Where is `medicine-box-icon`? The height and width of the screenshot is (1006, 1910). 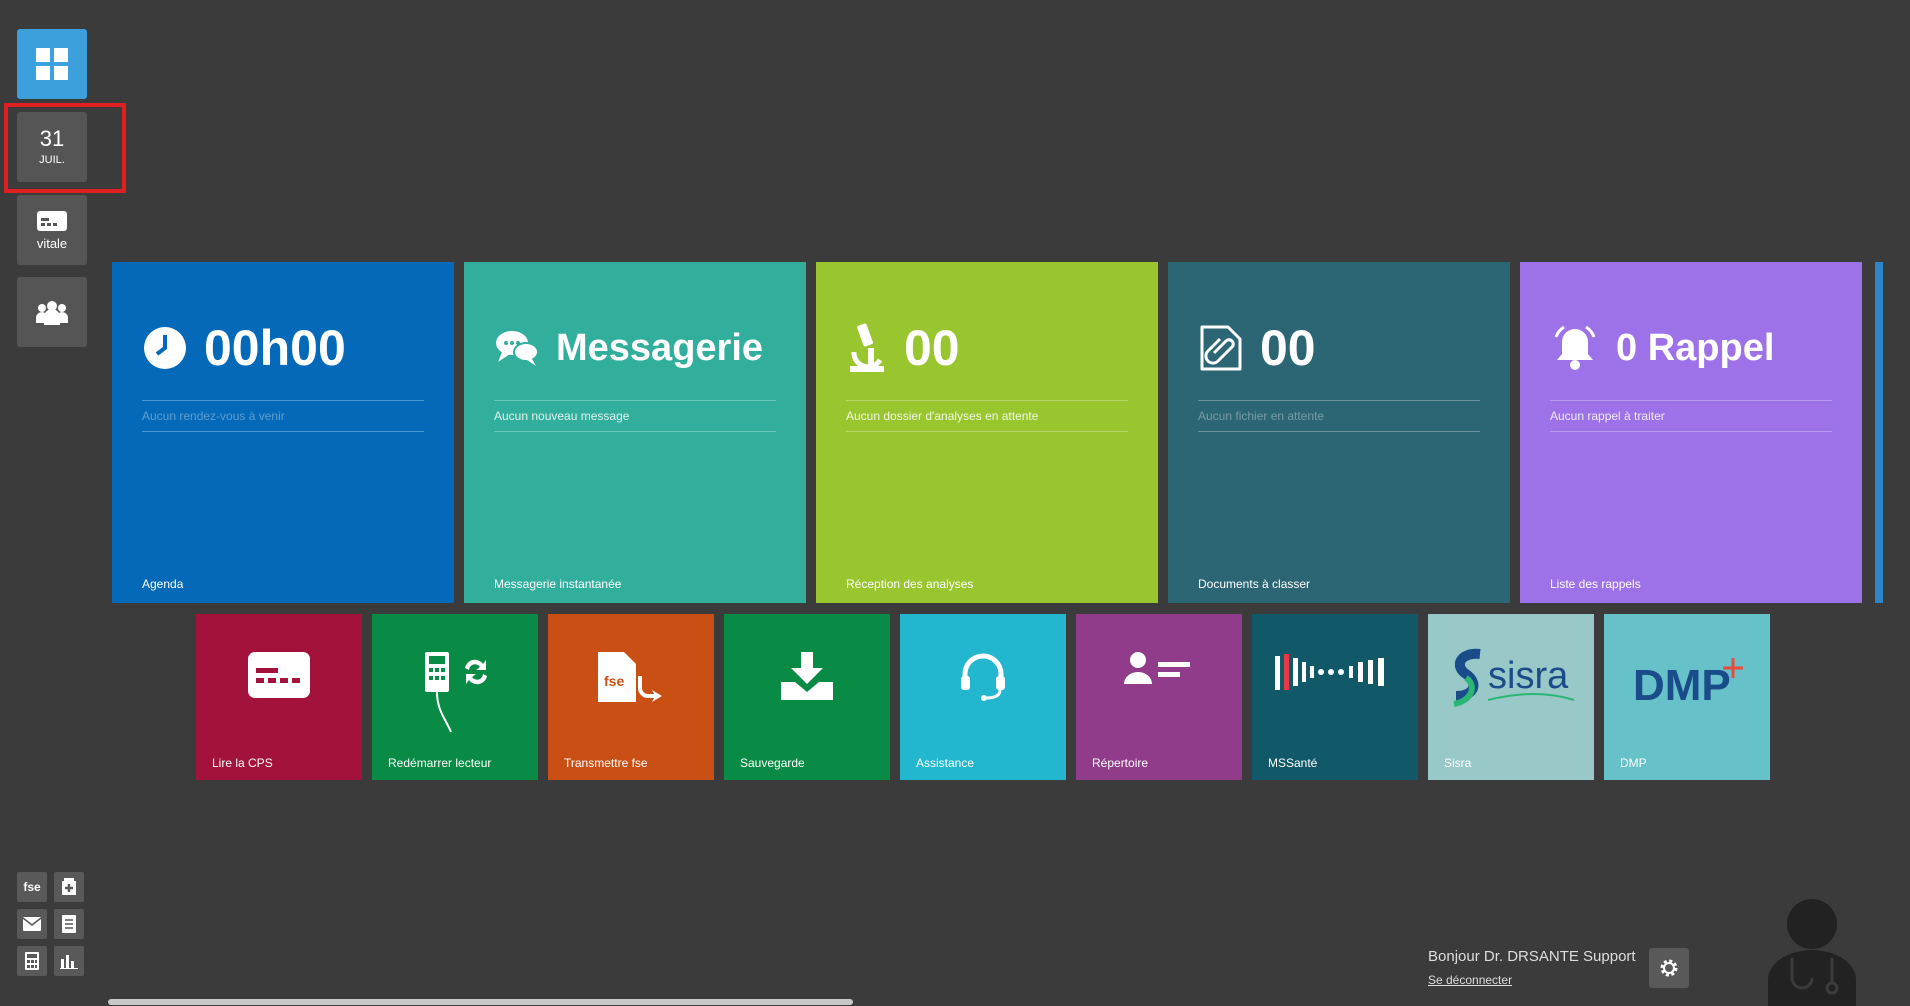
medicine-box-icon is located at coordinates (69, 886).